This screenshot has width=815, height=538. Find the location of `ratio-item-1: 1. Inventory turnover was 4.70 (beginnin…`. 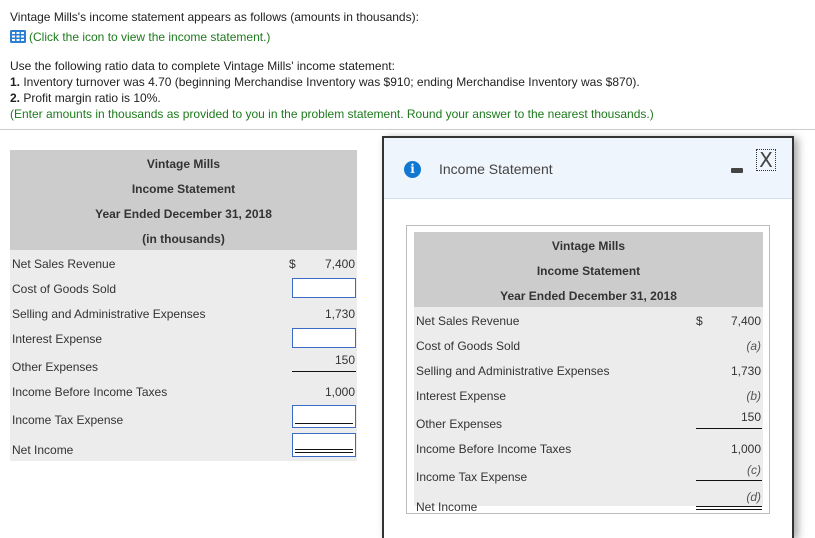

ratio-item-1: 1. Inventory turnover was 4.70 (beginnin… is located at coordinates (325, 82).